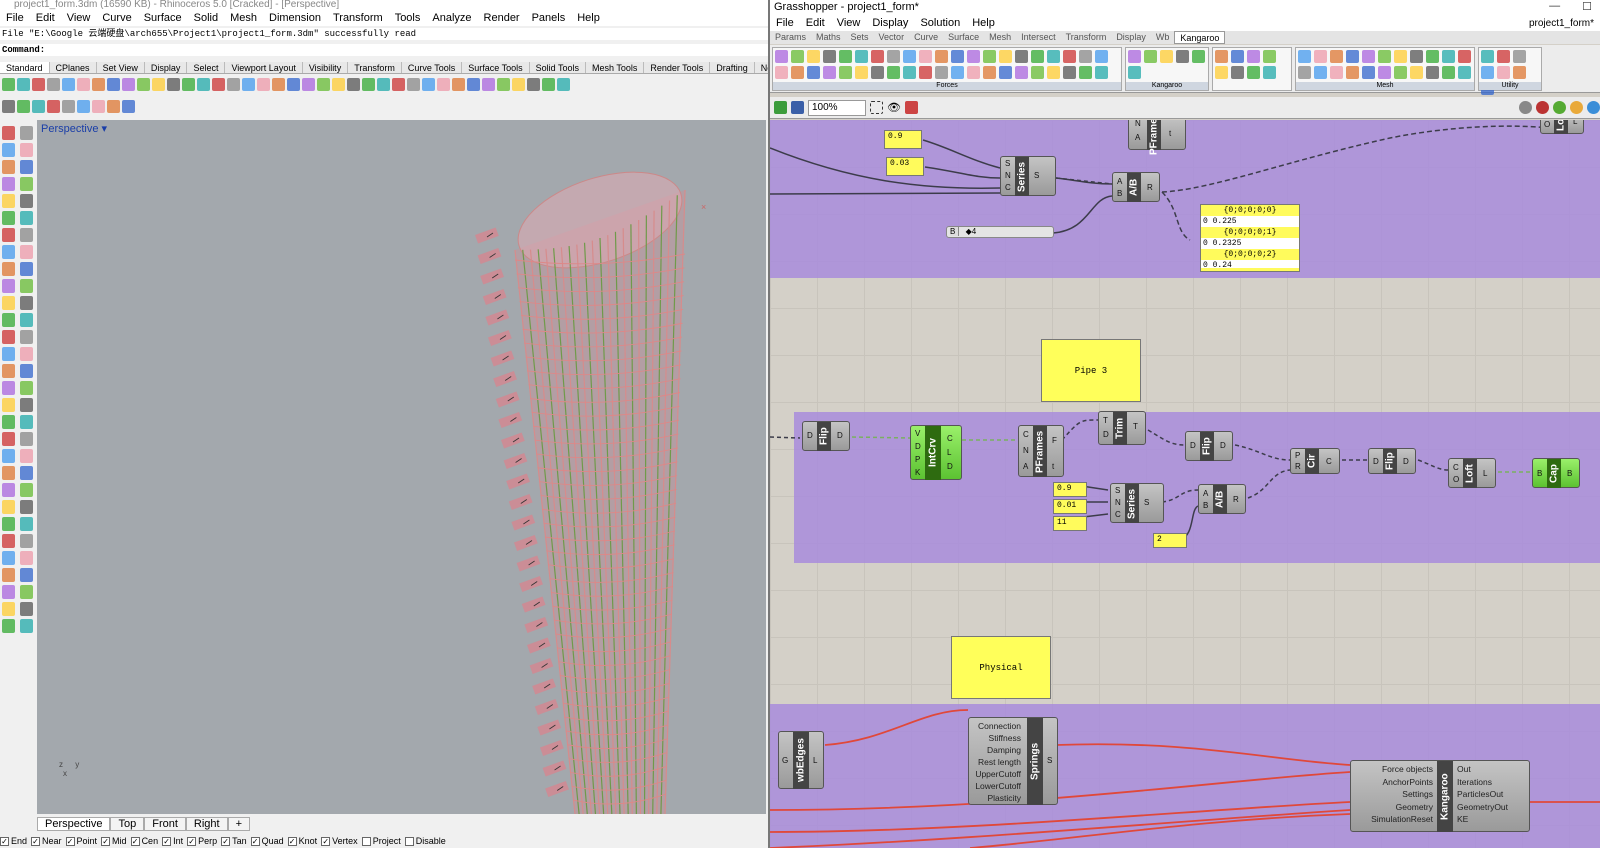  What do you see at coordinates (998, 798) in the screenshot?
I see `springs-input: Plasticity` at bounding box center [998, 798].